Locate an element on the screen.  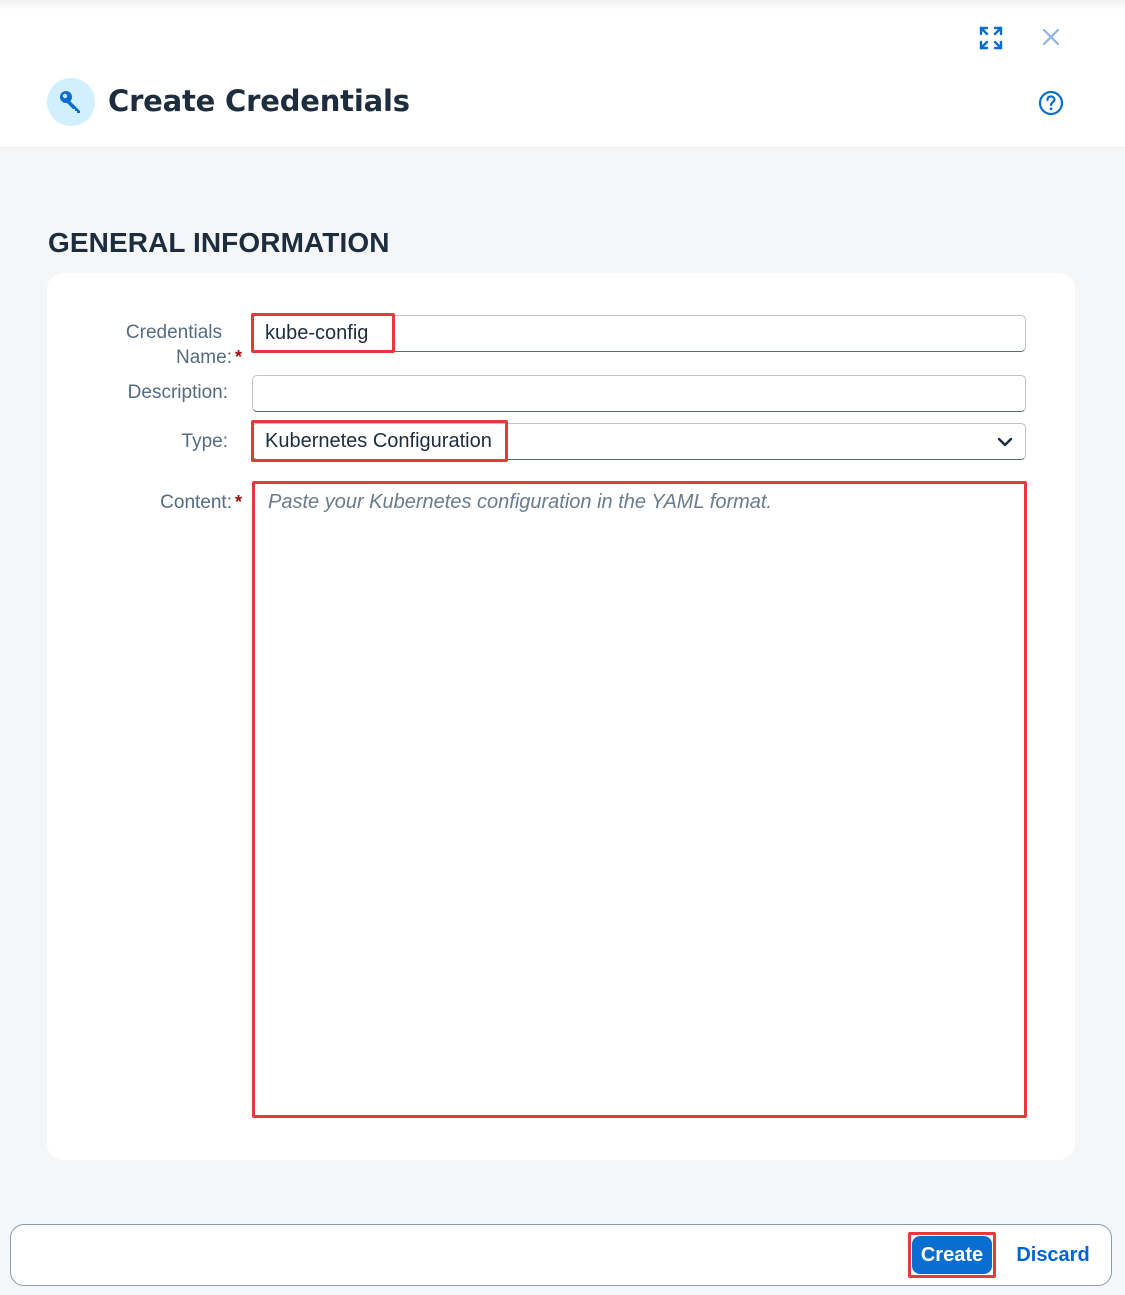
description-input is located at coordinates (639, 393).